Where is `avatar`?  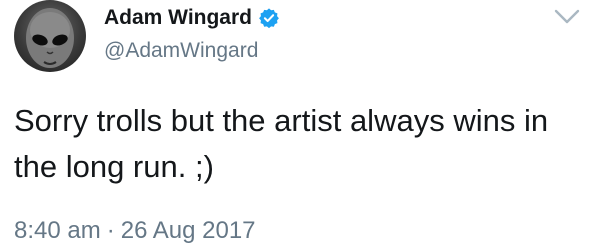
avatar is located at coordinates (50, 36).